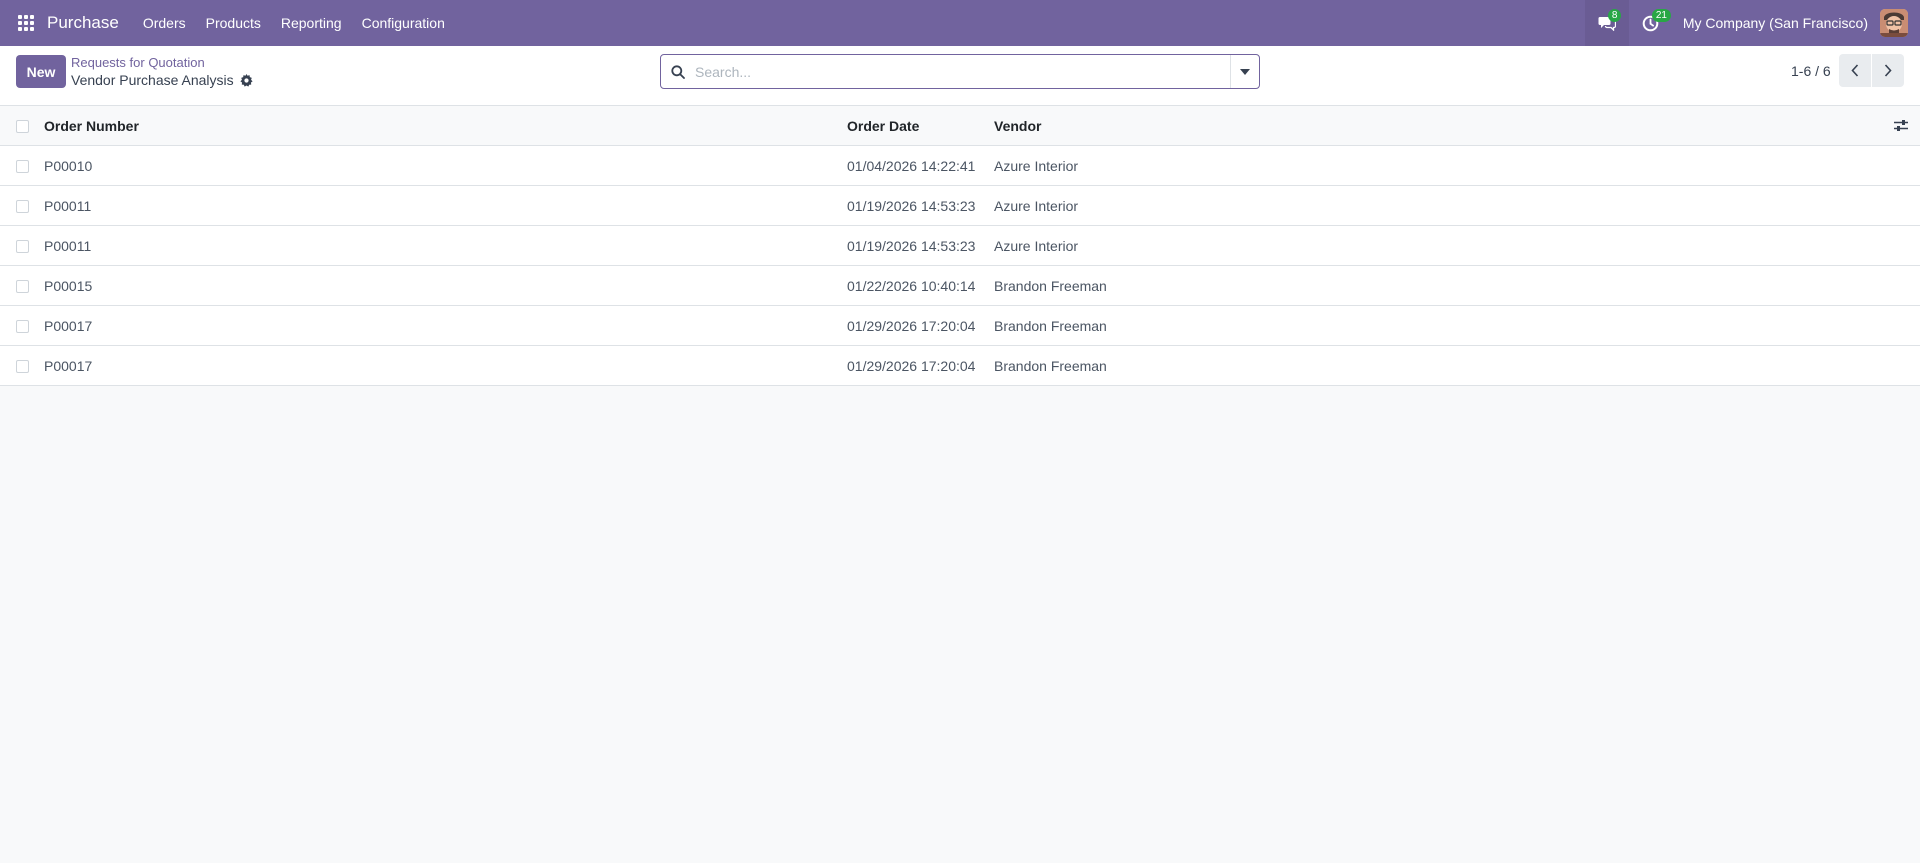  I want to click on user-avatar, so click(1894, 23).